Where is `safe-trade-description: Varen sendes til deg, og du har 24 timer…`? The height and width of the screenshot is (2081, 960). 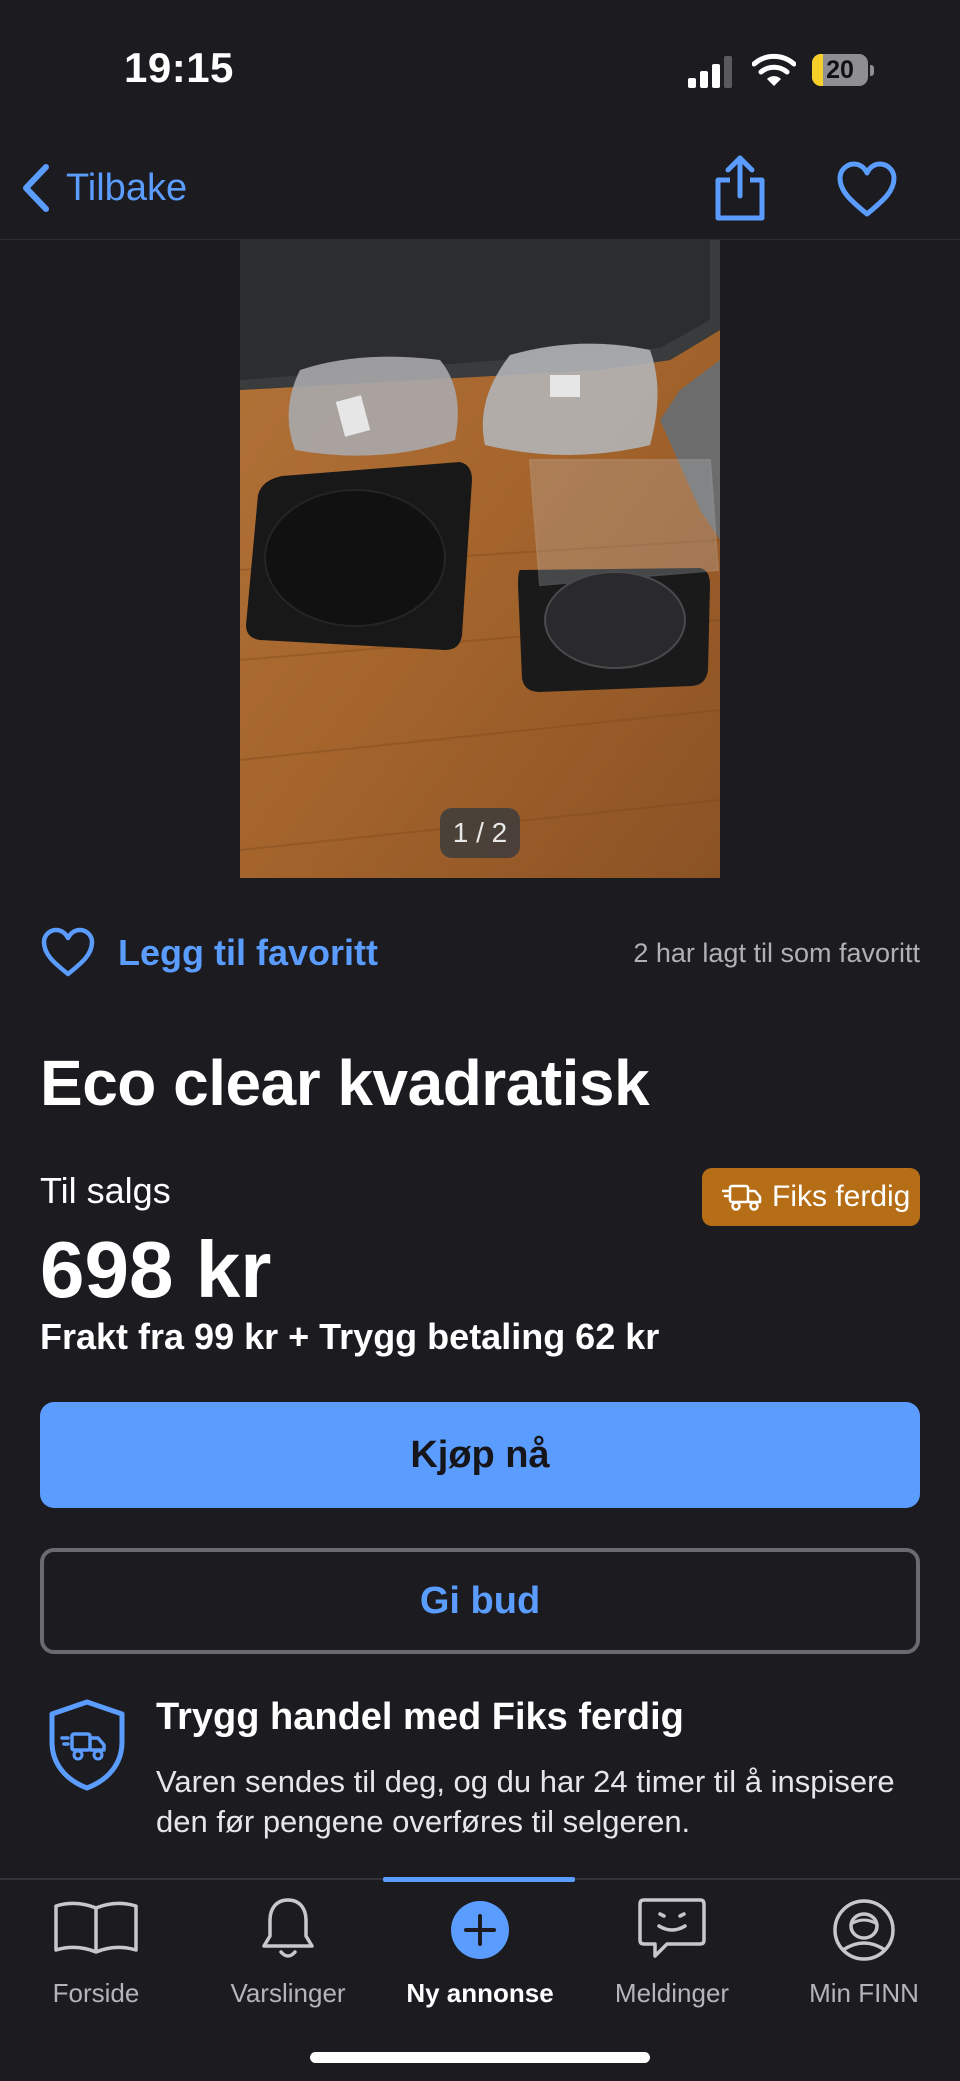 safe-trade-description: Varen sendes til deg, og du har 24 timer… is located at coordinates (525, 1801).